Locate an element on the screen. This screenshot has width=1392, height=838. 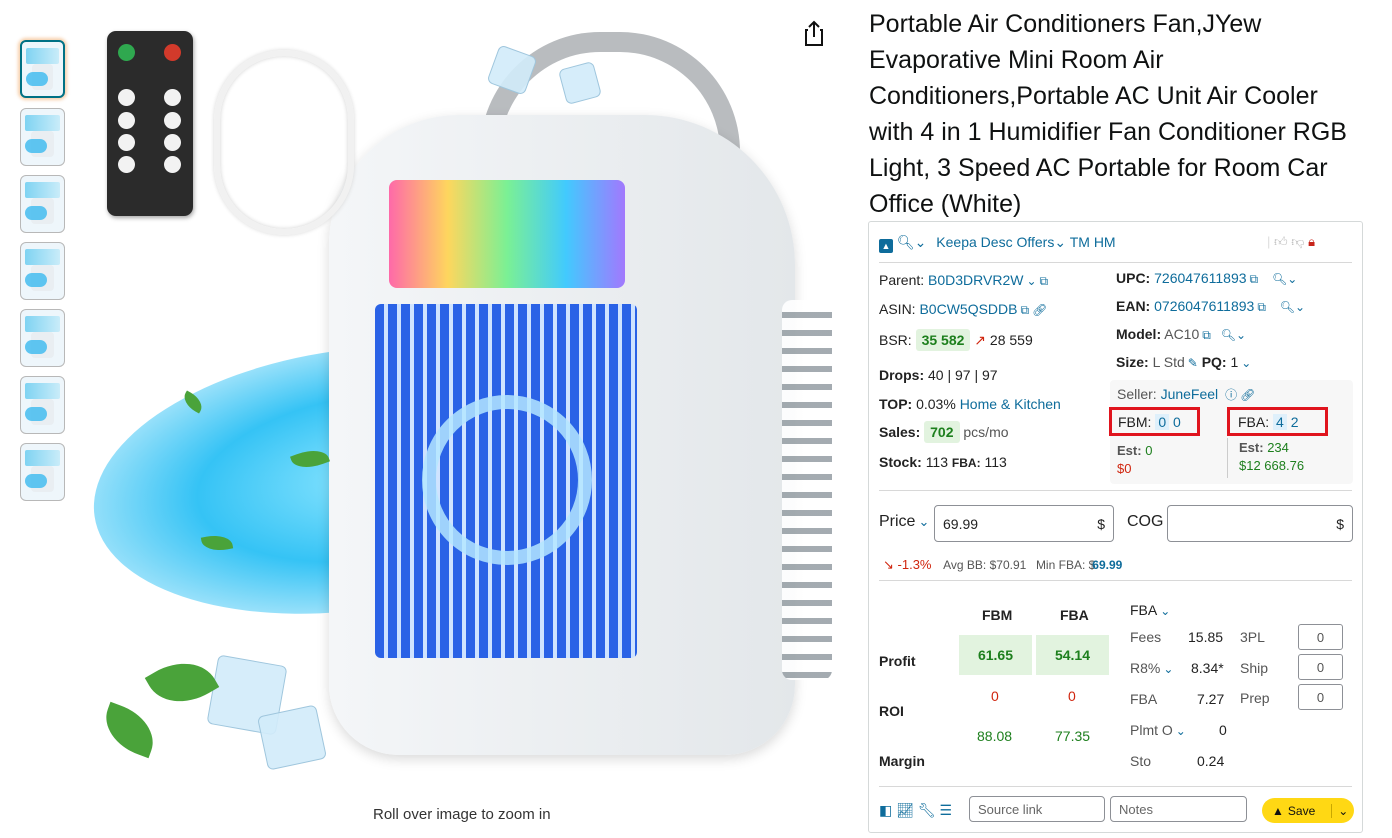
drops-row: Drops: 40 | 97 | 97 is located at coordinates (938, 375).